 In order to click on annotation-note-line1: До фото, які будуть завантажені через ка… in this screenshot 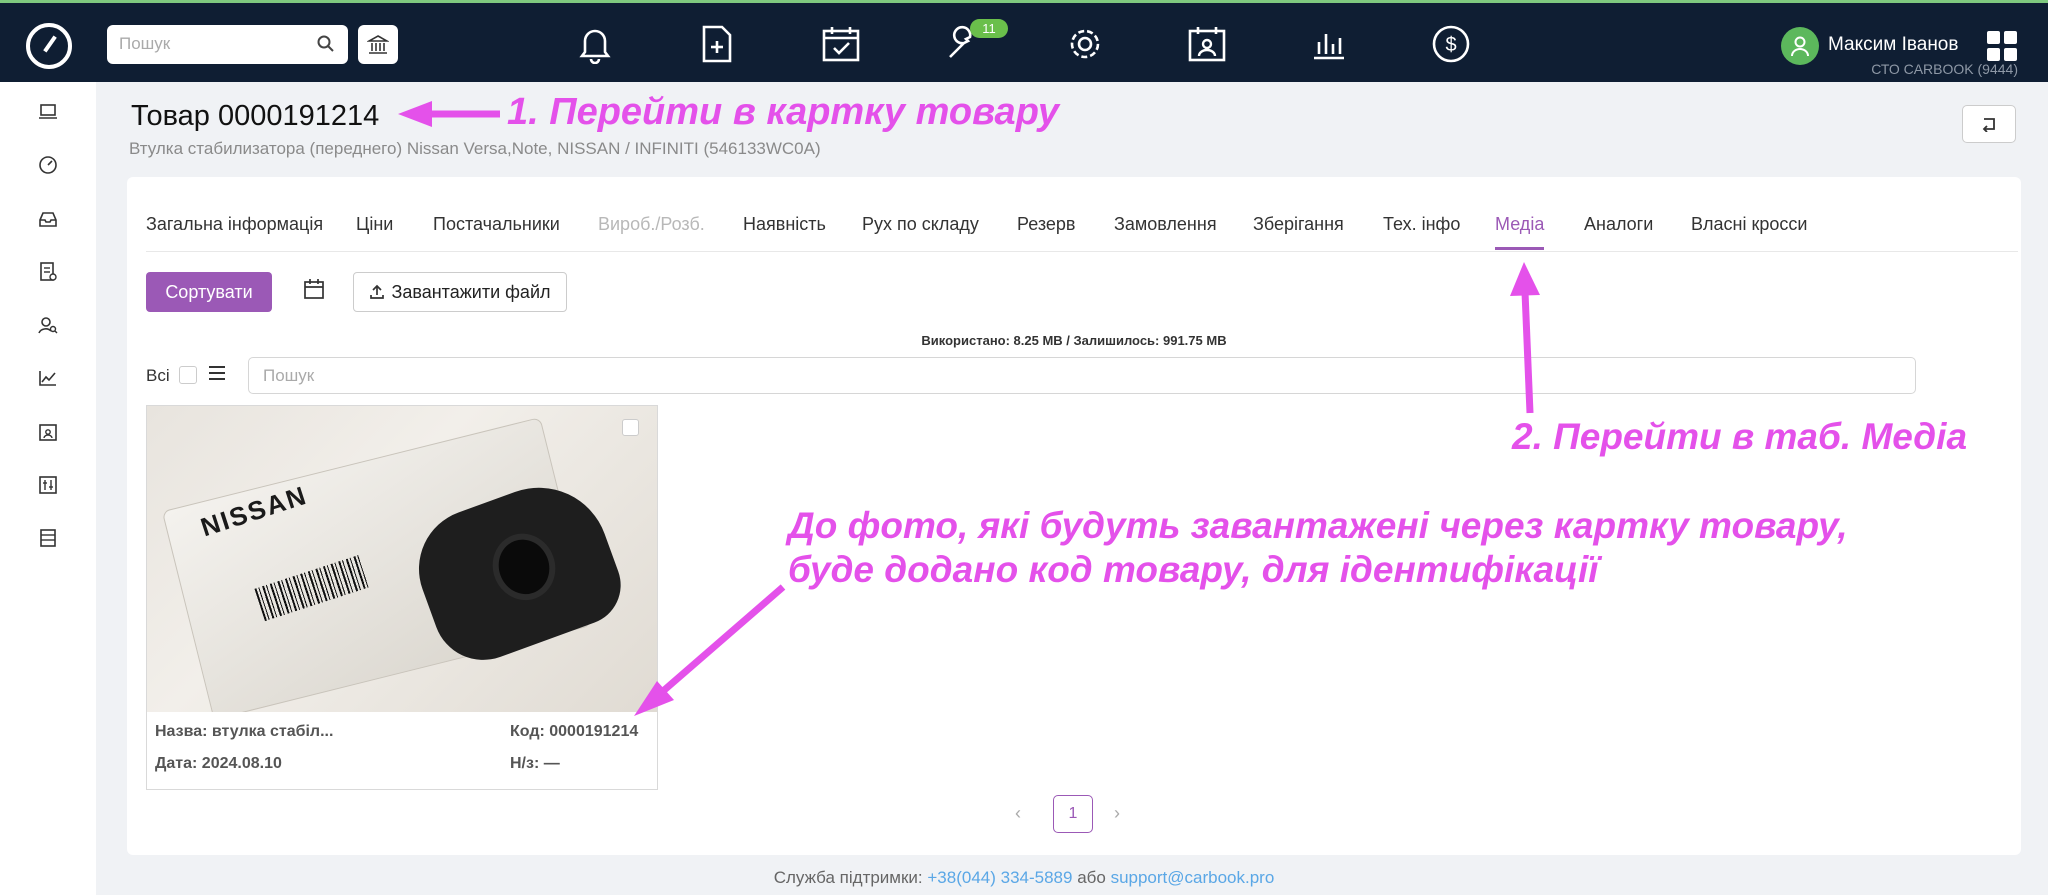, I will do `click(1318, 525)`.